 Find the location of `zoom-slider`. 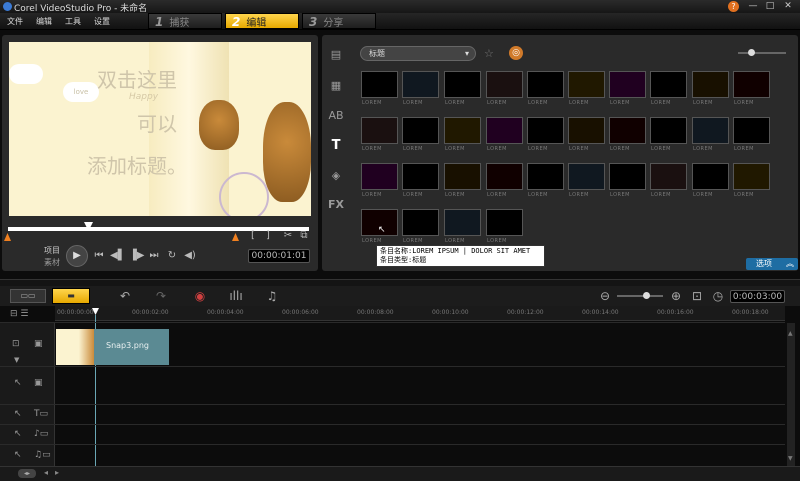

zoom-slider is located at coordinates (640, 296).